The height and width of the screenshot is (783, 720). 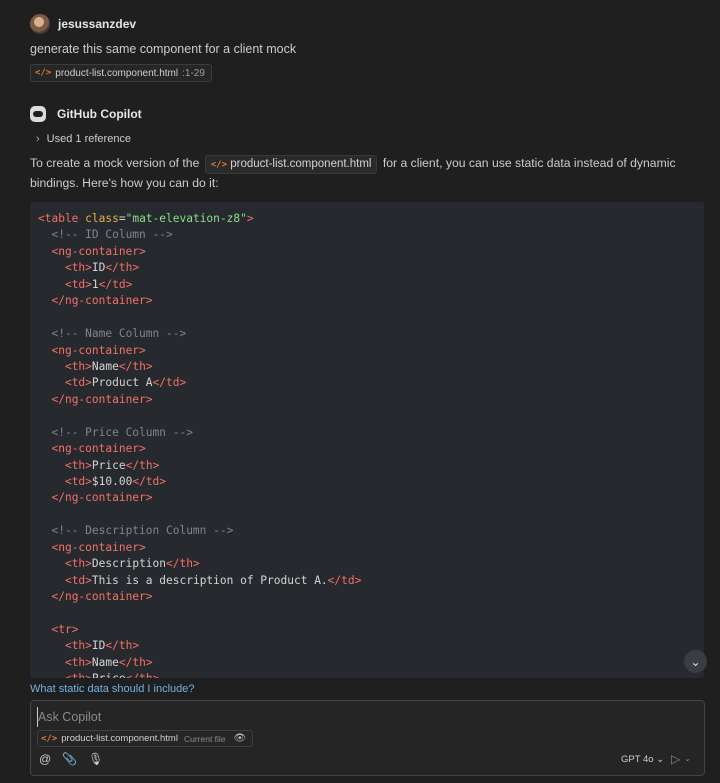 I want to click on code-line: <!-- ID Column -->, so click(x=371, y=235).